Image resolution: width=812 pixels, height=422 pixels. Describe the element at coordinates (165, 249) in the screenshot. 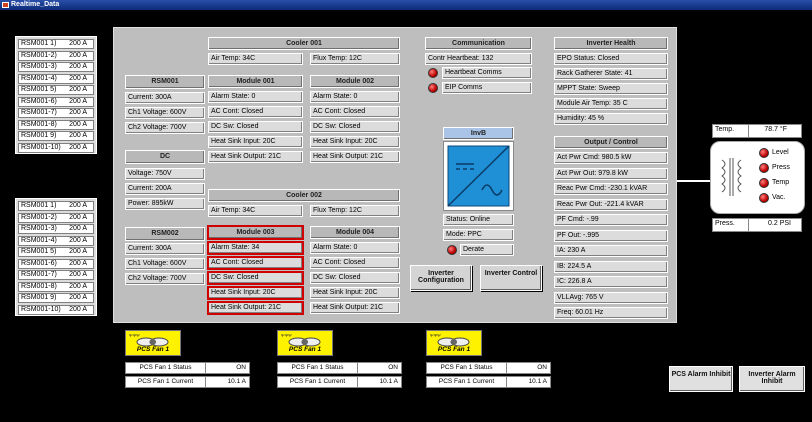

I see `rsm002-current: Current: 300A` at that location.